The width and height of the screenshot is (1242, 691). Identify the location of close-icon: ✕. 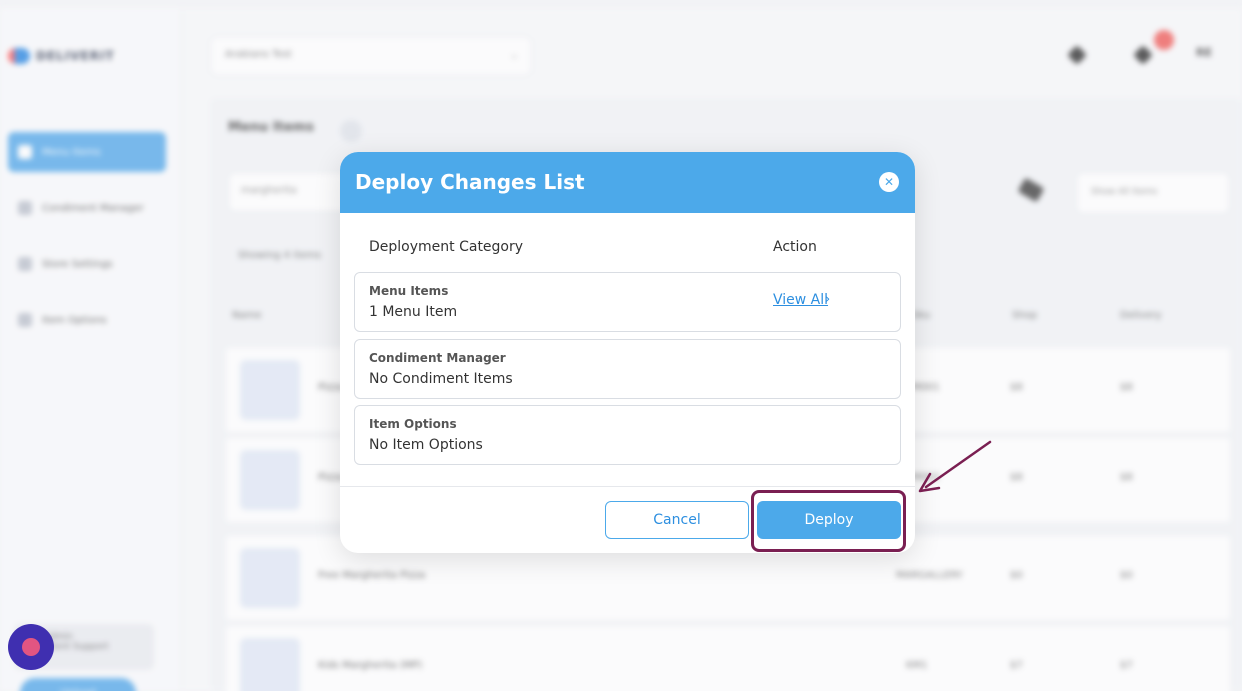
(889, 182).